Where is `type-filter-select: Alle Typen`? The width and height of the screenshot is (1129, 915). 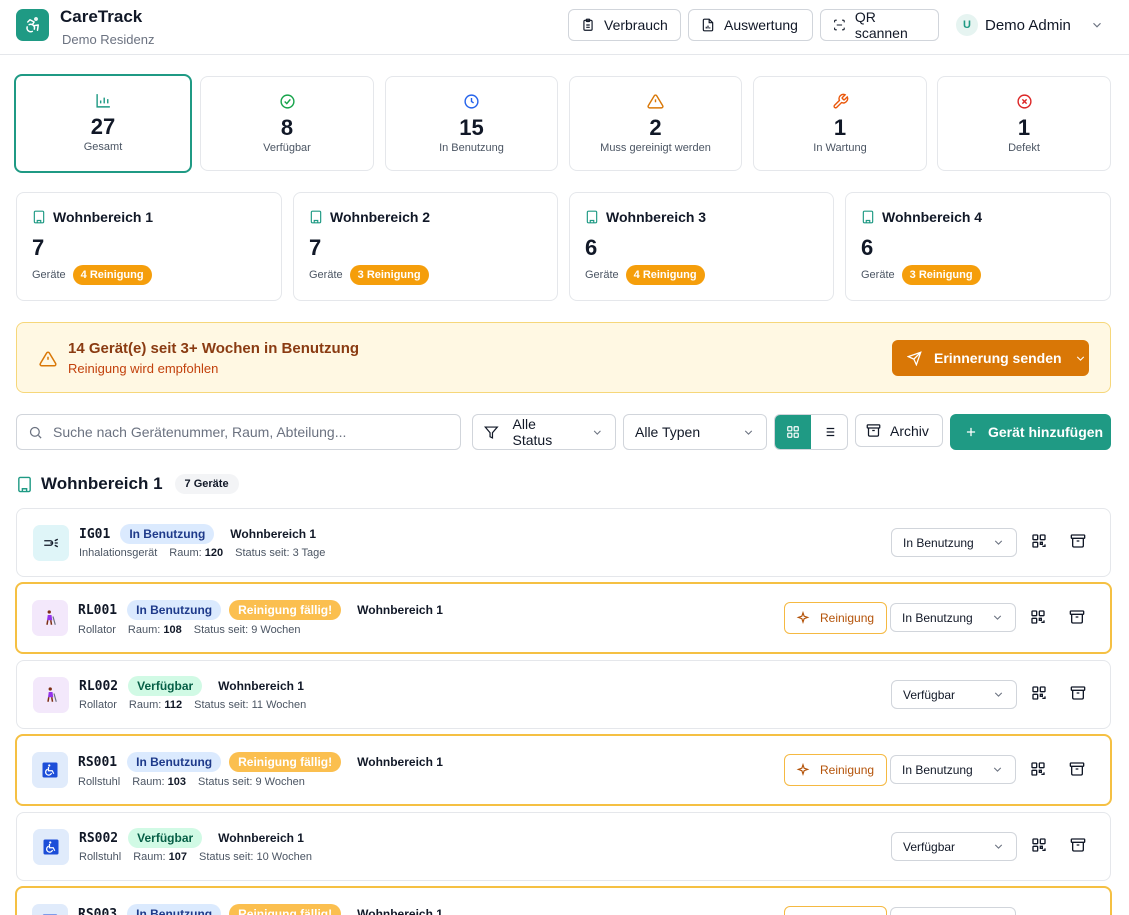
type-filter-select: Alle Typen is located at coordinates (695, 432).